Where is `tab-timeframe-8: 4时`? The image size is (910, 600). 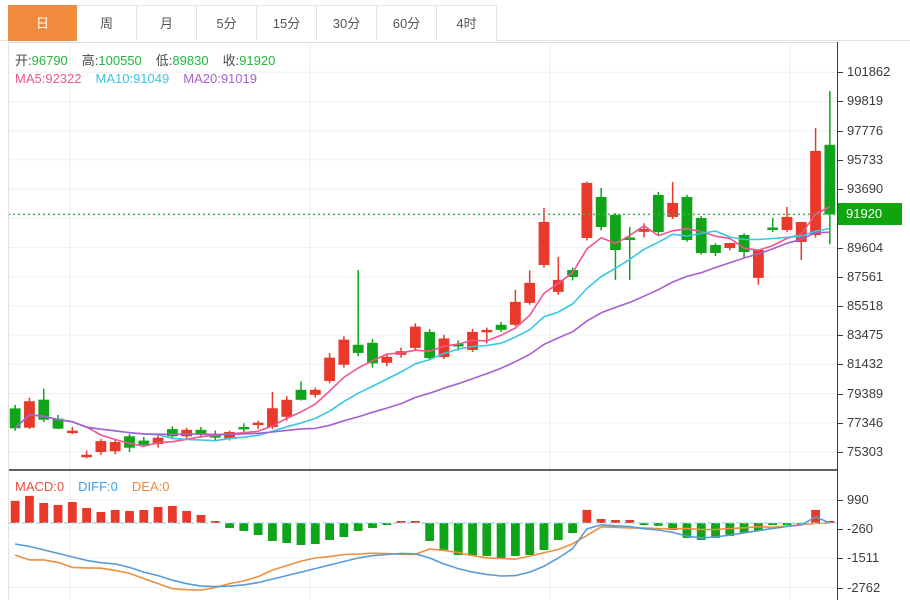 tab-timeframe-8: 4时 is located at coordinates (467, 23).